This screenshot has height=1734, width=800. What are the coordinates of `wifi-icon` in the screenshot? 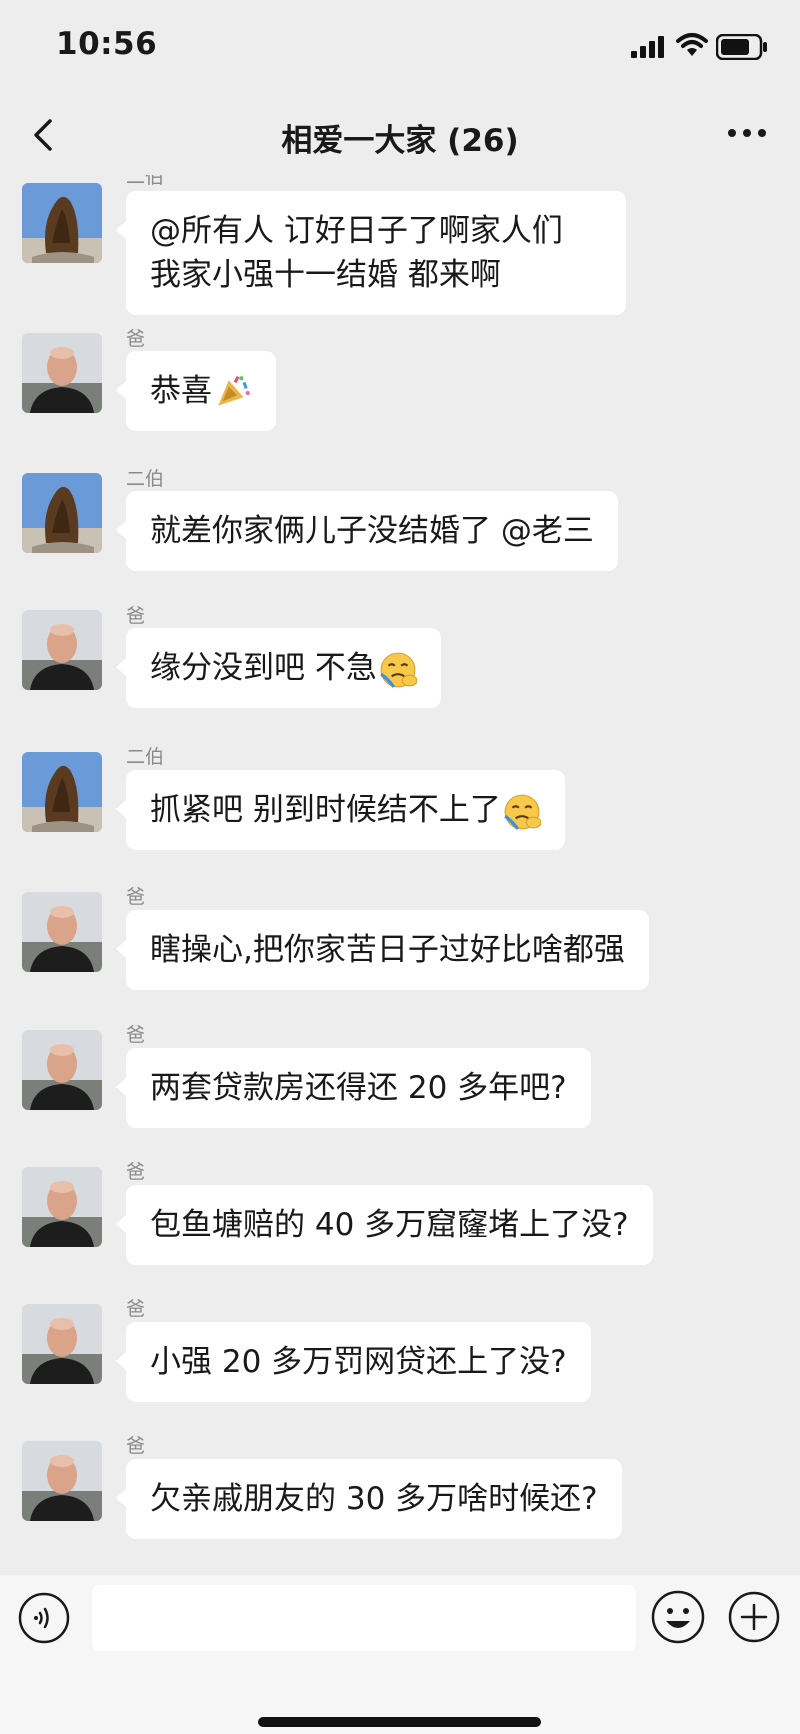 It's located at (692, 44).